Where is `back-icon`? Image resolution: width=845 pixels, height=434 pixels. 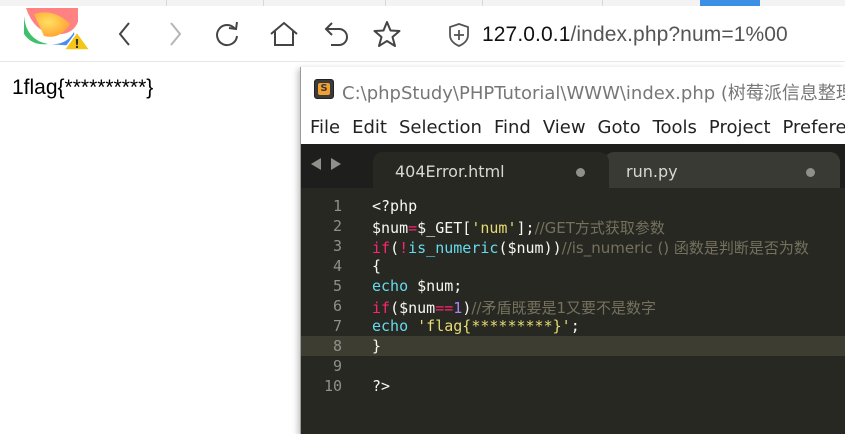 back-icon is located at coordinates (124, 34).